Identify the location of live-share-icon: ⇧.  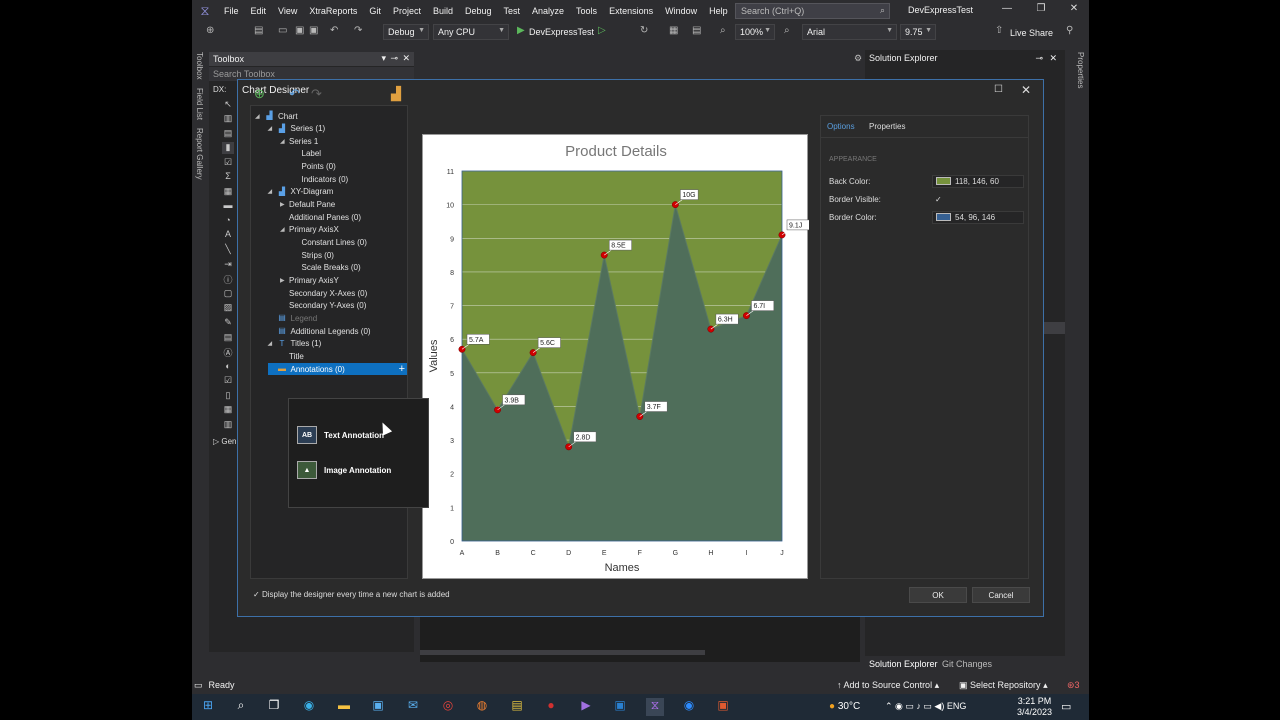
(999, 30).